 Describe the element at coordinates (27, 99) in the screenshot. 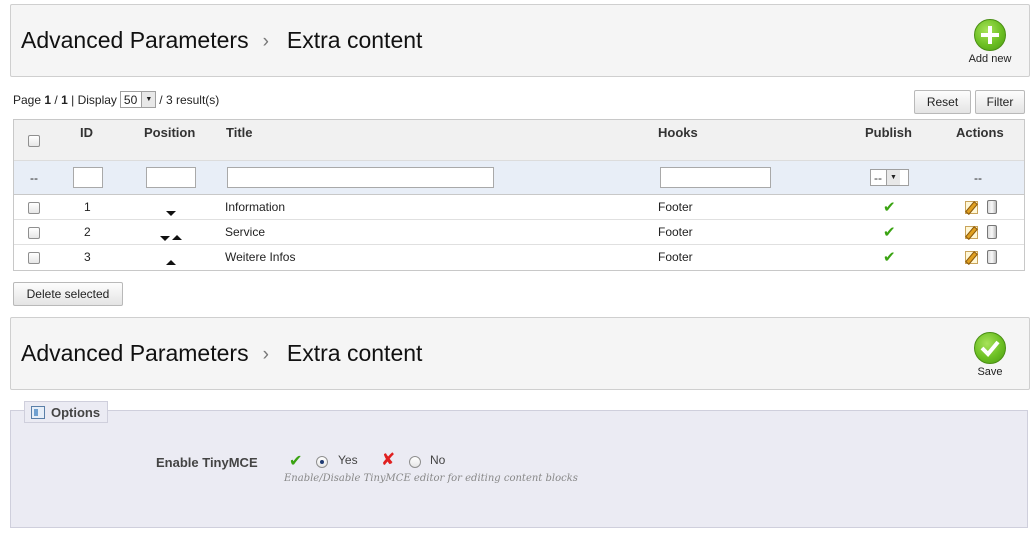

I see `page-word: Page` at that location.